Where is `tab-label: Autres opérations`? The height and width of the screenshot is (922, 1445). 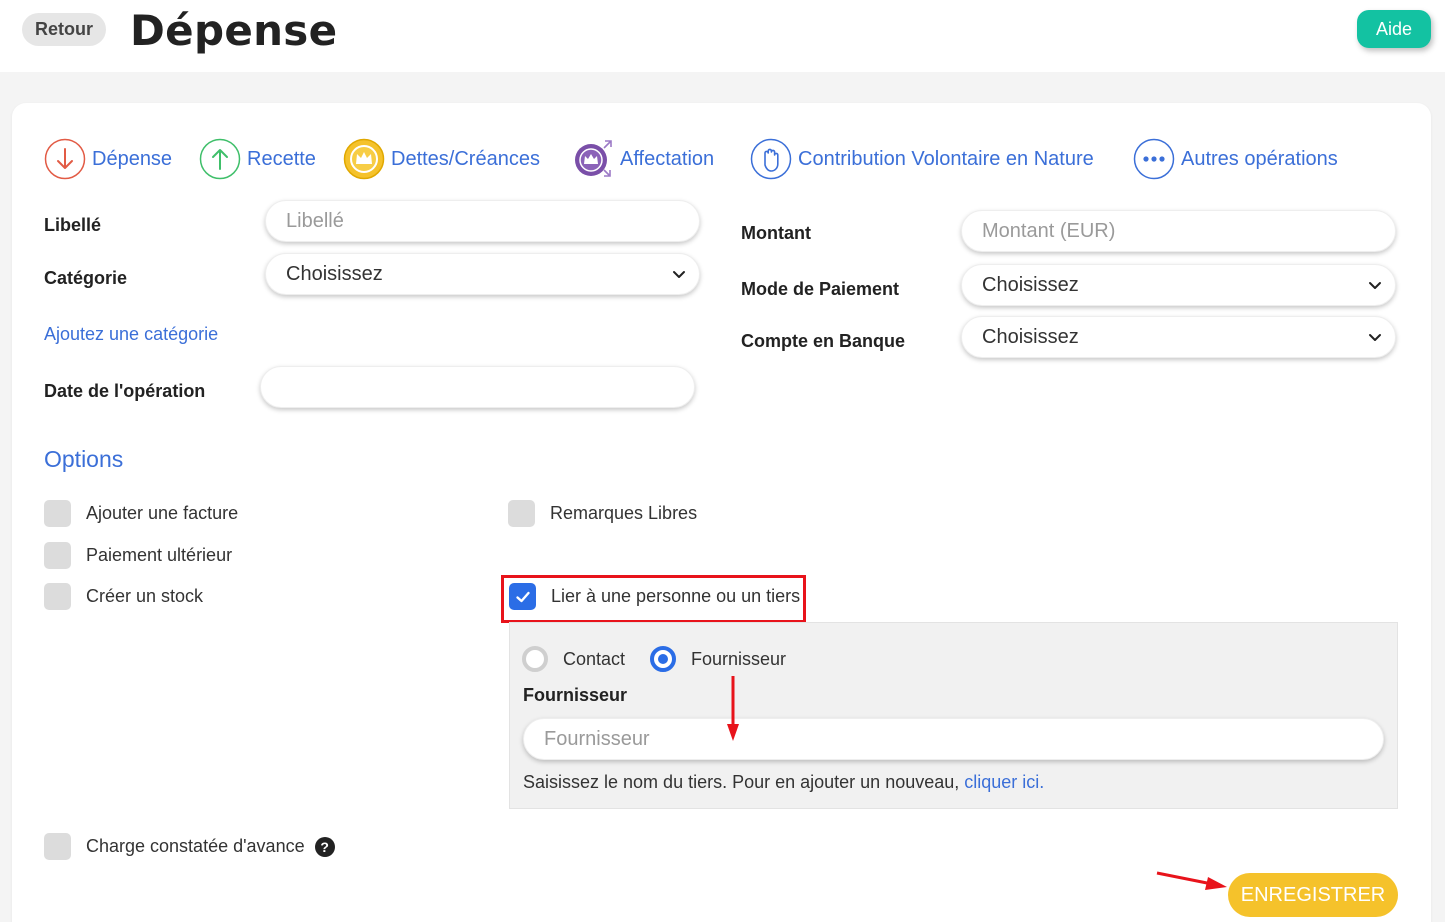 tab-label: Autres opérations is located at coordinates (1259, 158).